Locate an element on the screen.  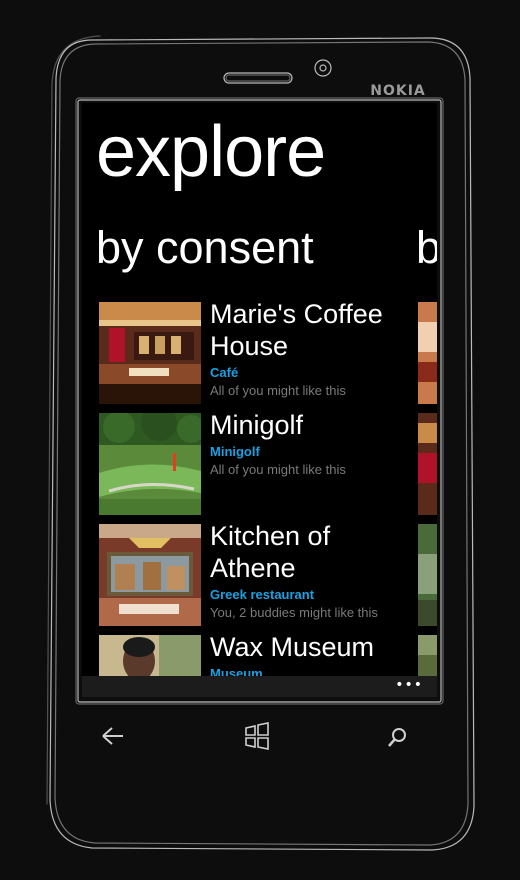
place-category: Café is located at coordinates (224, 372).